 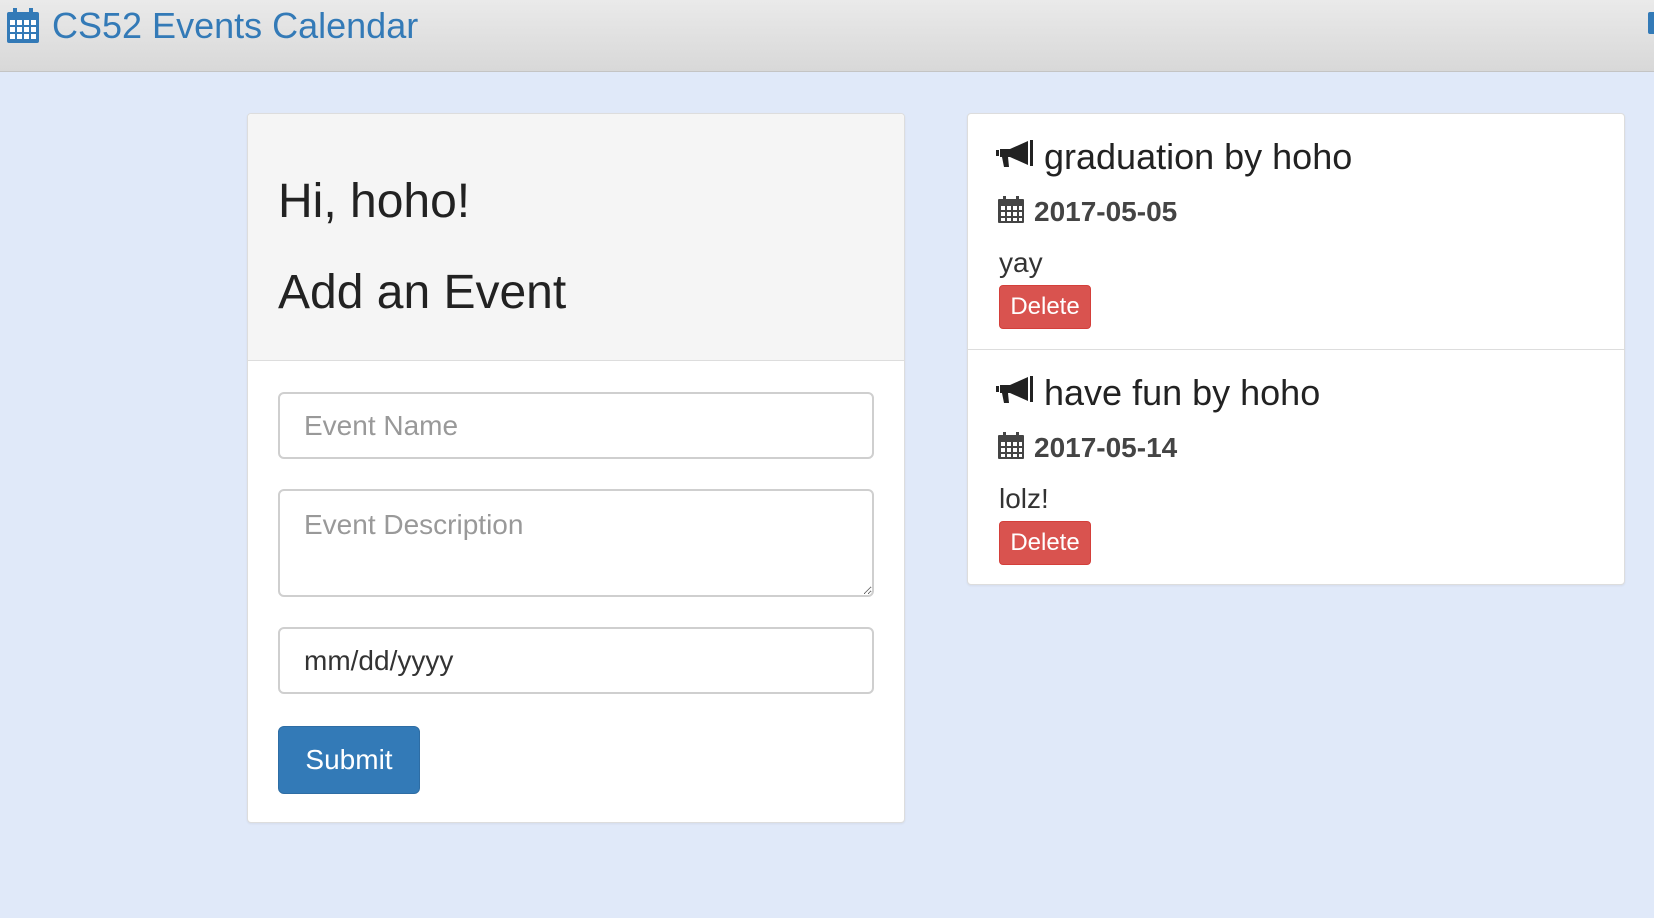 I want to click on greeting-heading: Hi, hoho!, so click(x=374, y=201).